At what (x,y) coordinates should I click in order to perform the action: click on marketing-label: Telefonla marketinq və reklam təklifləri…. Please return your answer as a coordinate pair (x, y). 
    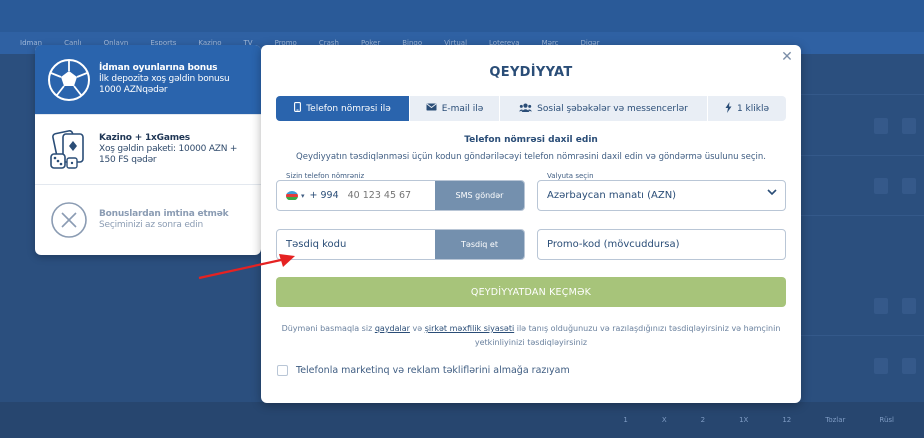
    Looking at the image, I should click on (433, 370).